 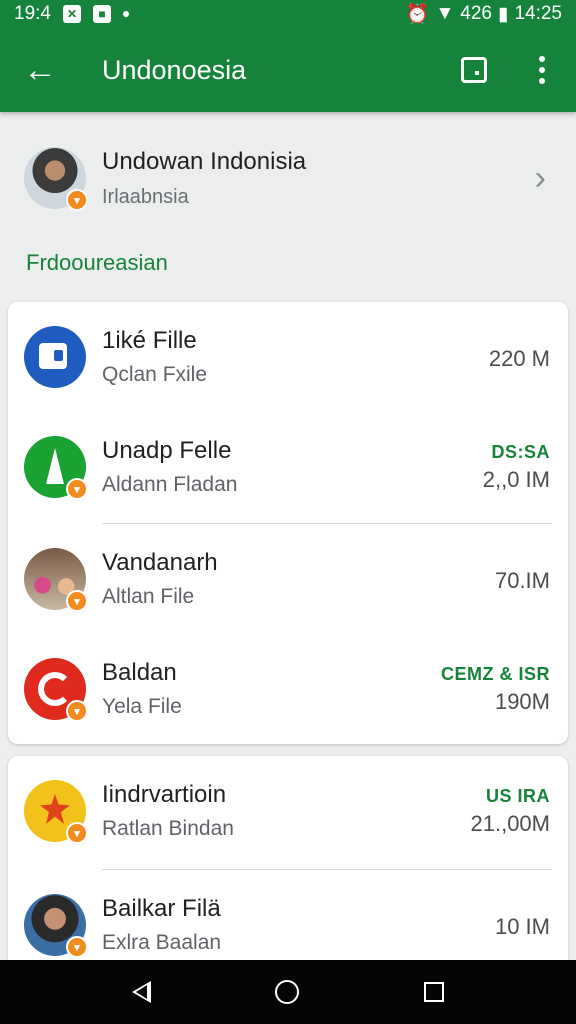 I want to click on item-subtitle: Ratlan Bindan, so click(x=168, y=828).